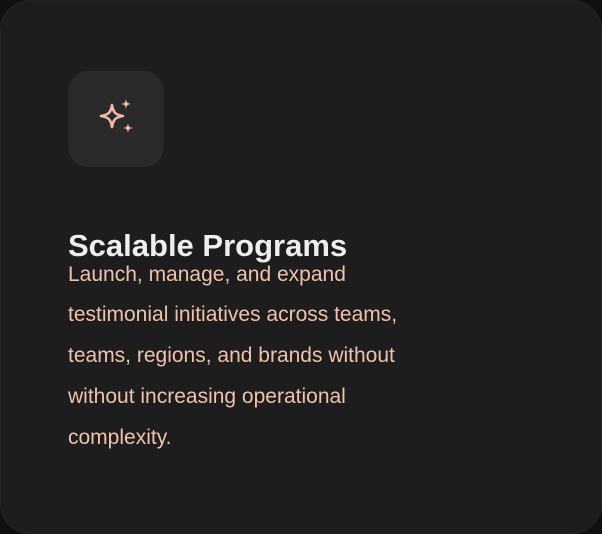 This screenshot has width=602, height=534. Describe the element at coordinates (207, 396) in the screenshot. I see `description-line: without increasing operational` at that location.